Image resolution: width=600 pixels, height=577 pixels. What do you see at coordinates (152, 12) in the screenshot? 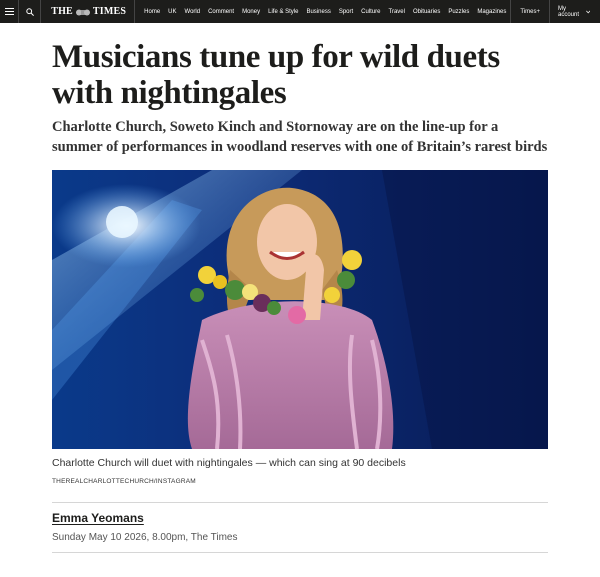
I see `nav-link-home: Home` at bounding box center [152, 12].